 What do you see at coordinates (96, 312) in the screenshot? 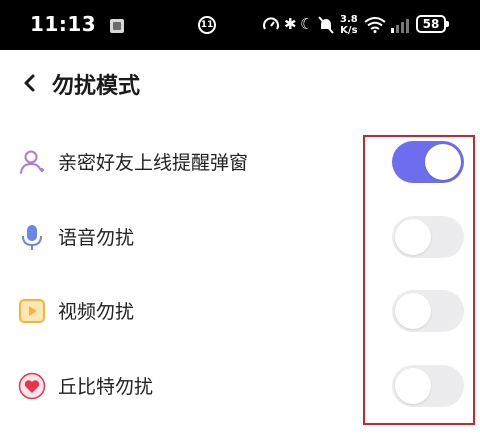
I see `setting-label: 视频勿扰` at bounding box center [96, 312].